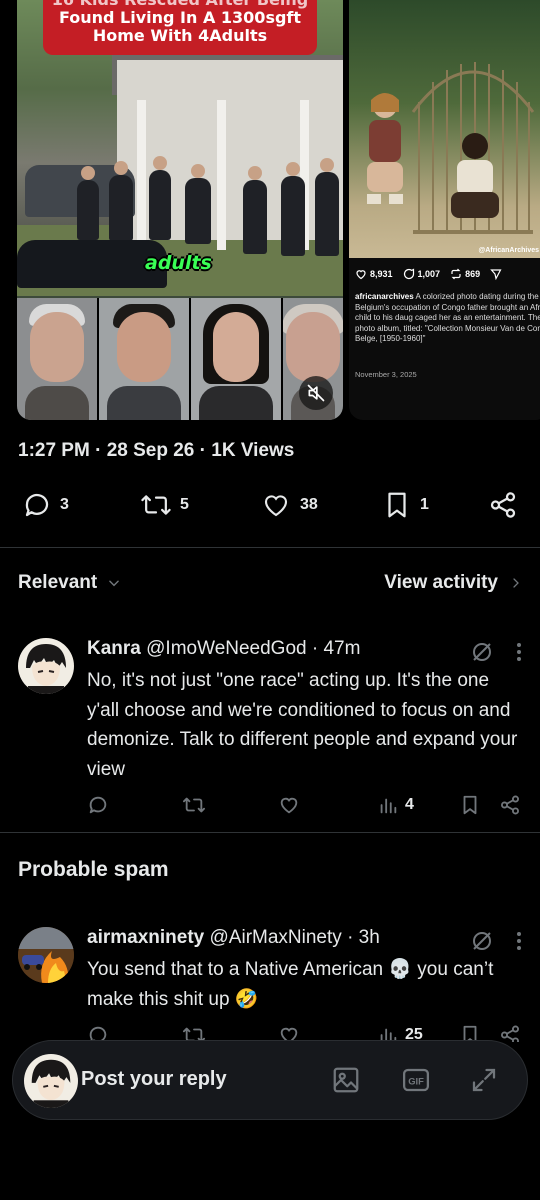 This screenshot has width=540, height=1200. I want to click on reply-author-handle: @ImoWeNeedGod, so click(226, 648).